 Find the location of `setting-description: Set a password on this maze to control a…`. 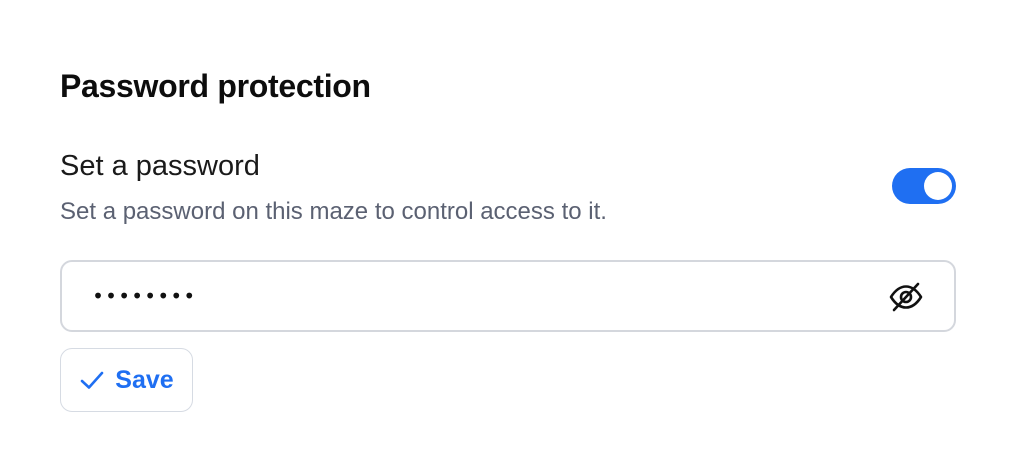

setting-description: Set a password on this maze to control a… is located at coordinates (333, 211).